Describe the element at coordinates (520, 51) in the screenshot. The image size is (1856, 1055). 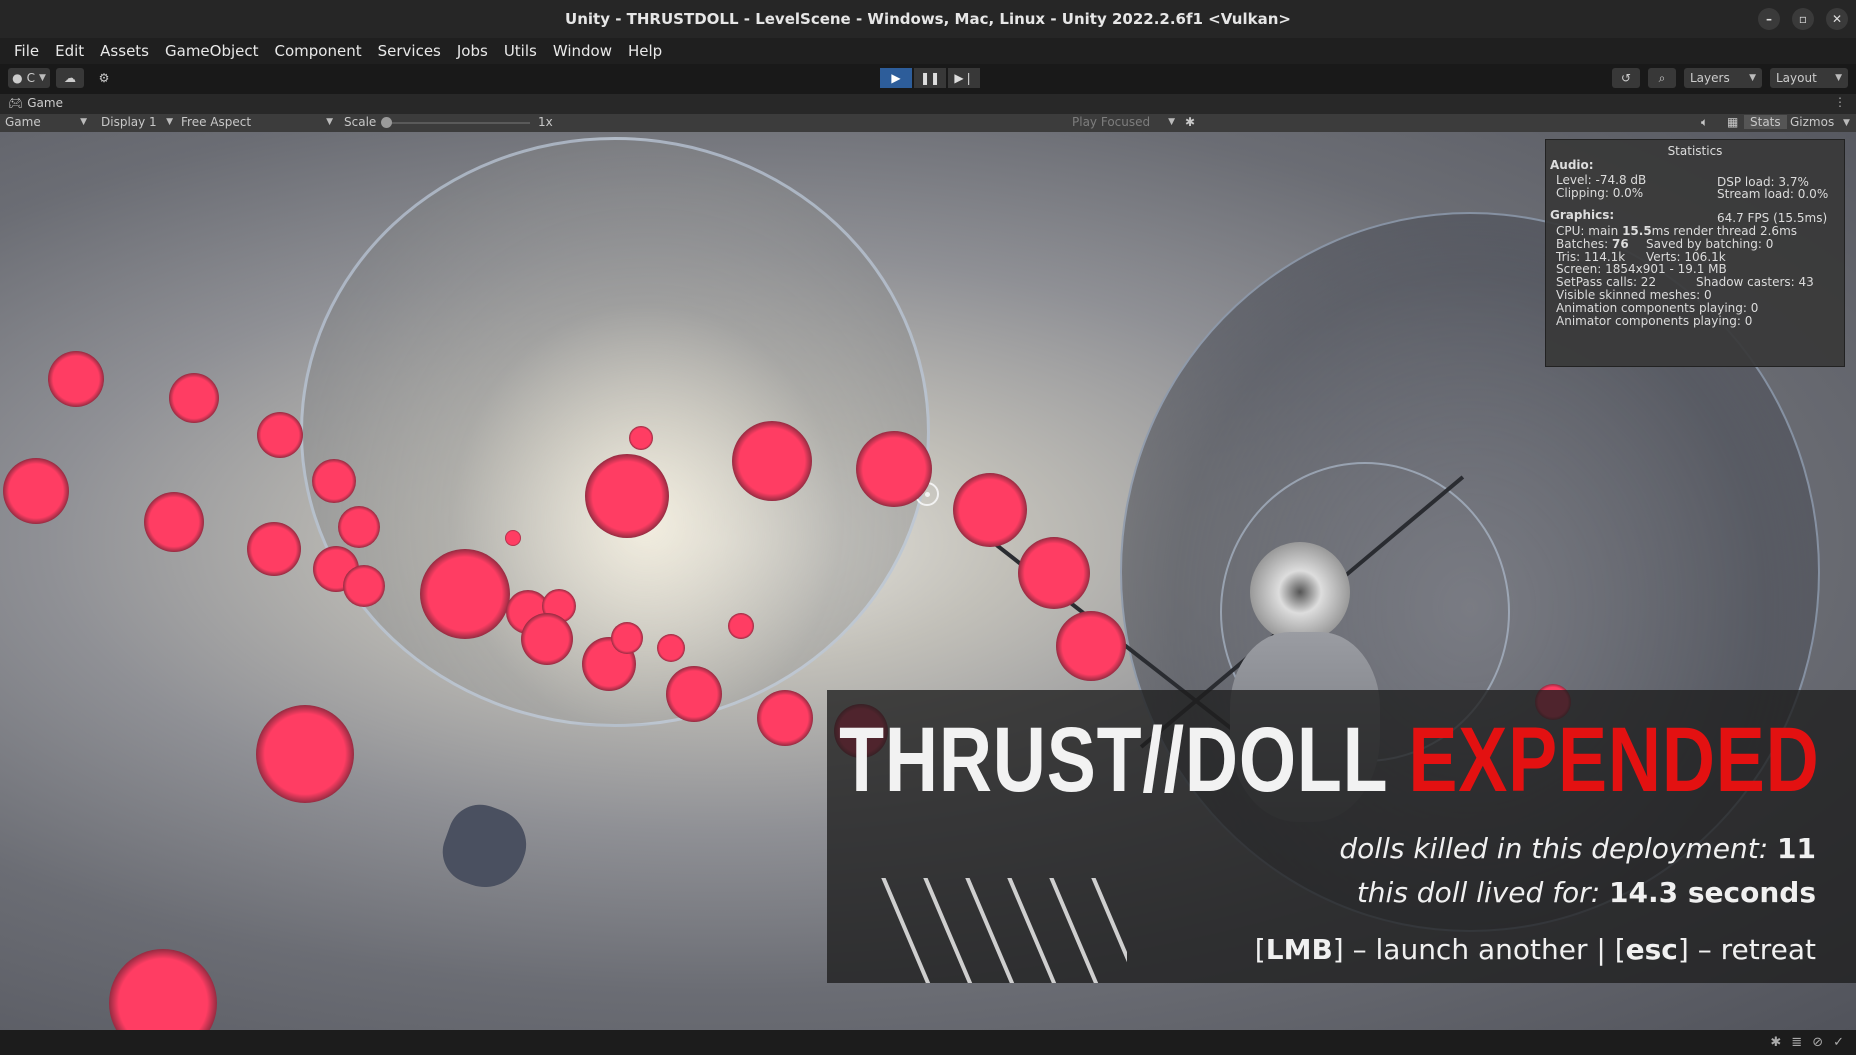
I see `menu-utils: Utils` at that location.